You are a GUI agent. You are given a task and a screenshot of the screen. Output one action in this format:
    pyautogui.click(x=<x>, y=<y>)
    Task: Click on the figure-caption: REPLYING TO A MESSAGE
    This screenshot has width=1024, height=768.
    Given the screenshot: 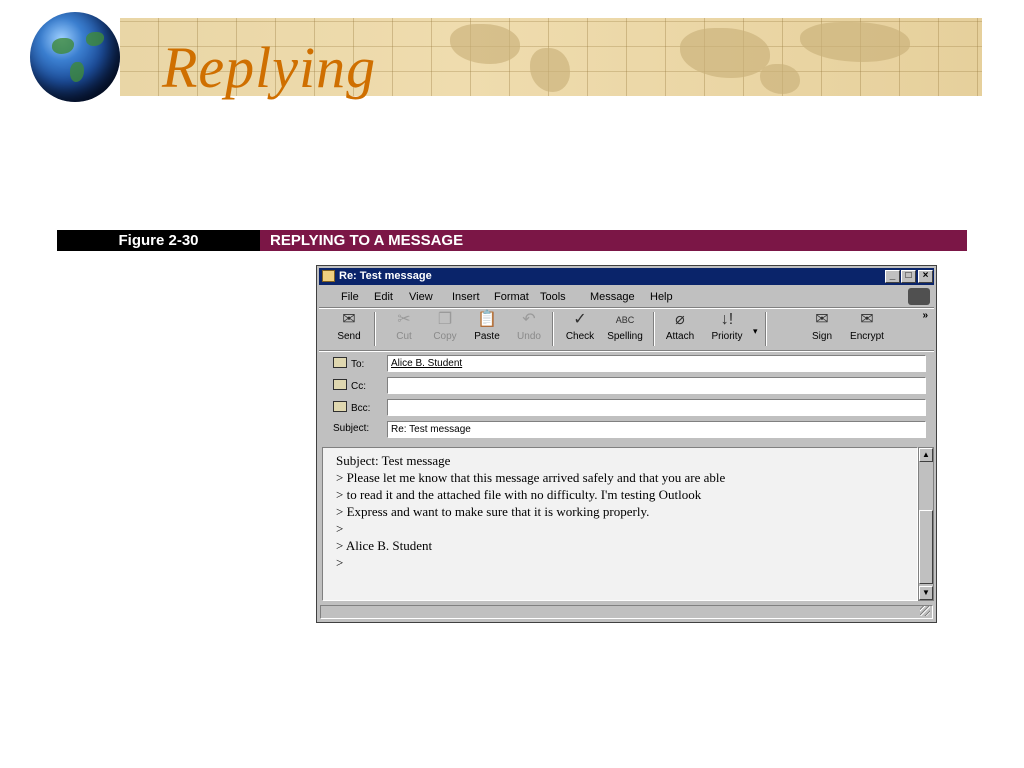 What is the action you would take?
    pyautogui.click(x=613, y=240)
    